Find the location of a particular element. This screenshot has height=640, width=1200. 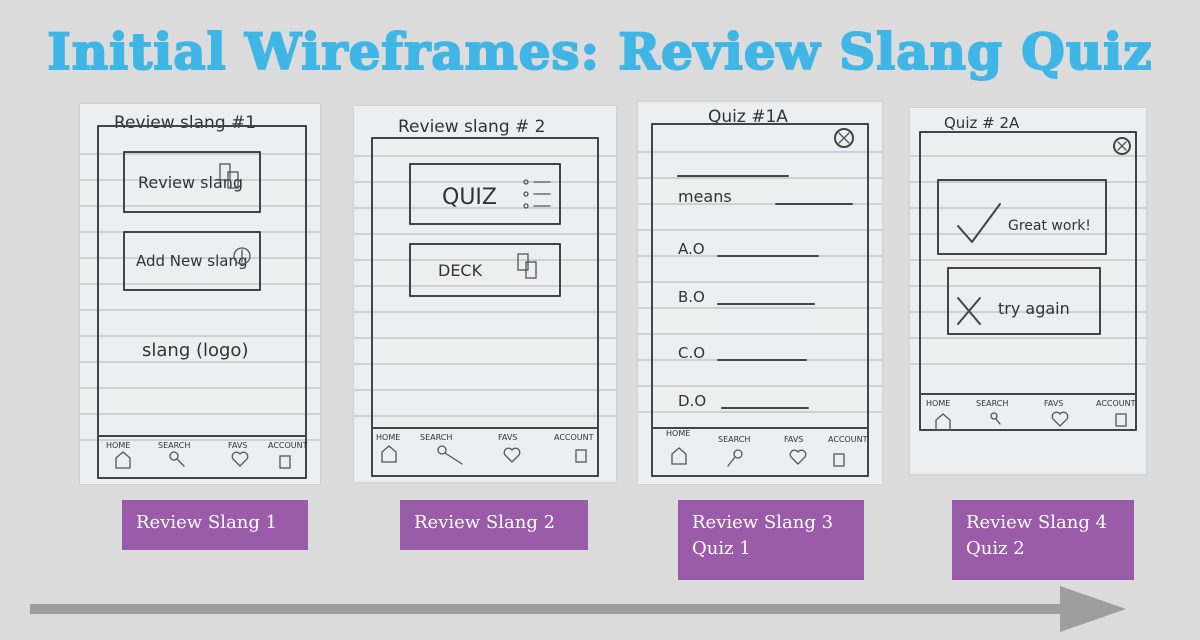

svg-text: Great work! is located at coordinates (1049, 226).